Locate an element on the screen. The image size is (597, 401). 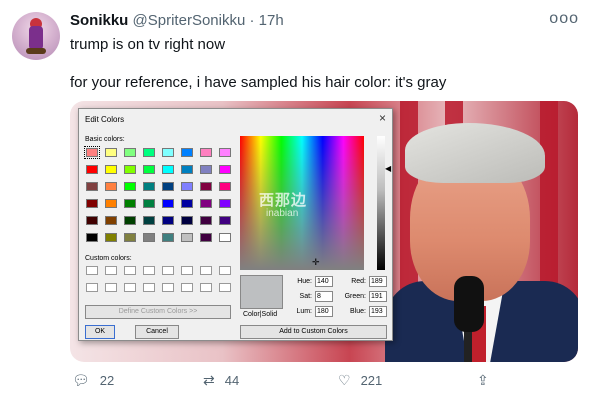
hue-label: Hue: is located at coordinates (304, 281).